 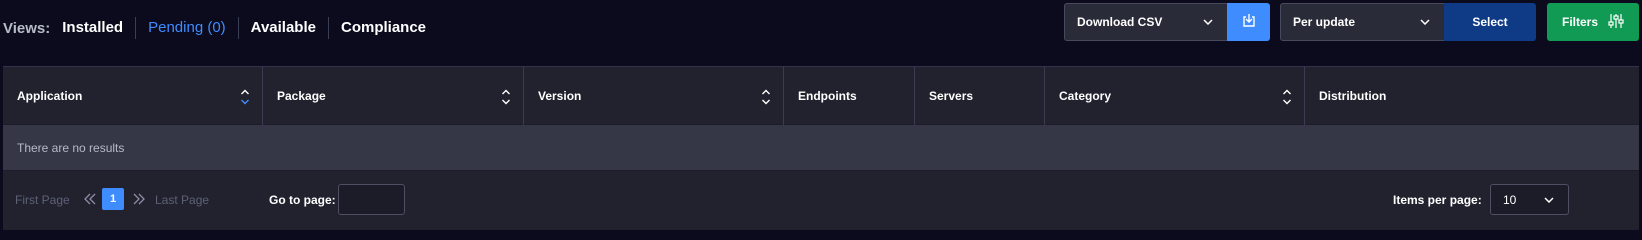 What do you see at coordinates (1324, 22) in the screenshot?
I see `per-update-value: Per update` at bounding box center [1324, 22].